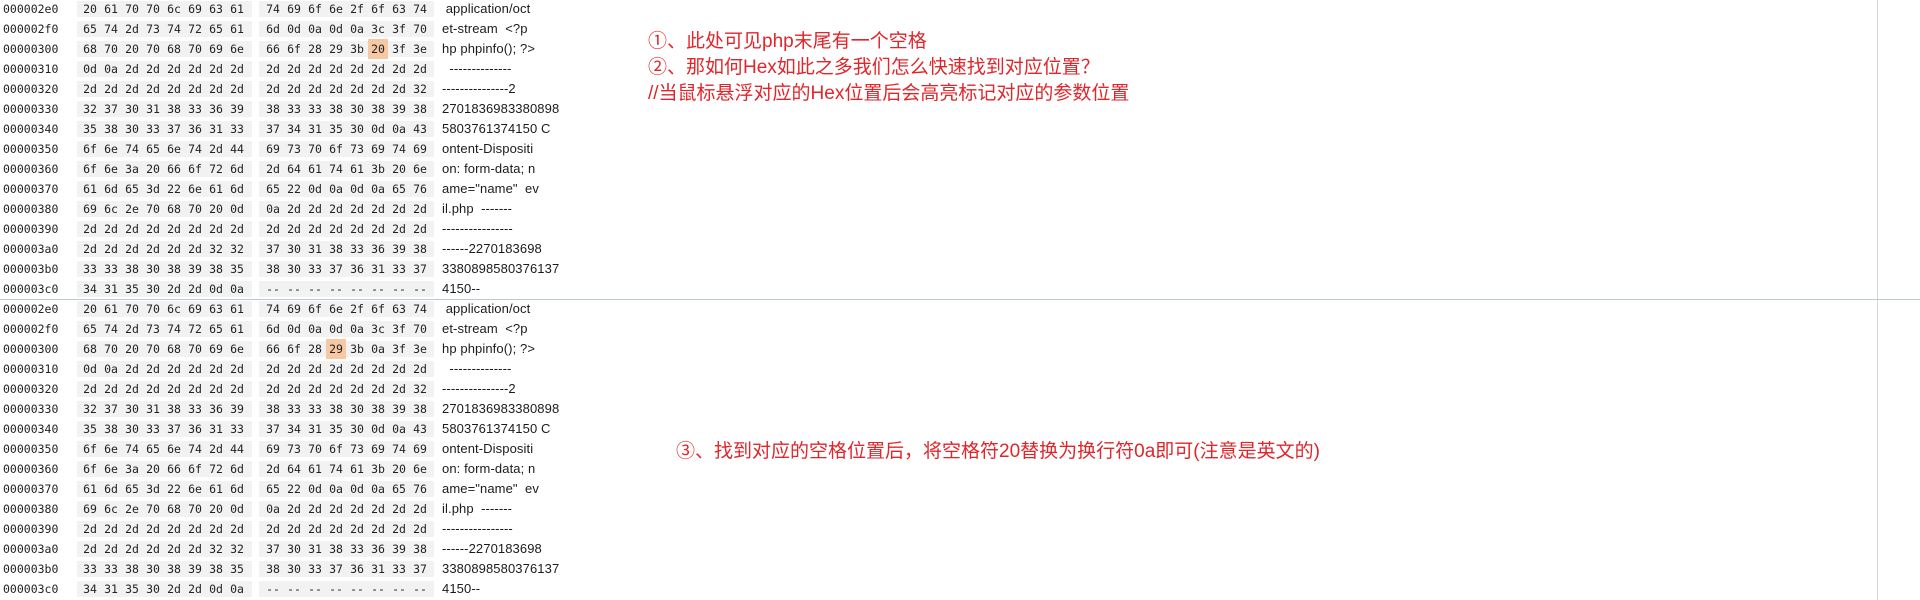 The height and width of the screenshot is (600, 1920). I want to click on hex-byte: 6d, so click(237, 489).